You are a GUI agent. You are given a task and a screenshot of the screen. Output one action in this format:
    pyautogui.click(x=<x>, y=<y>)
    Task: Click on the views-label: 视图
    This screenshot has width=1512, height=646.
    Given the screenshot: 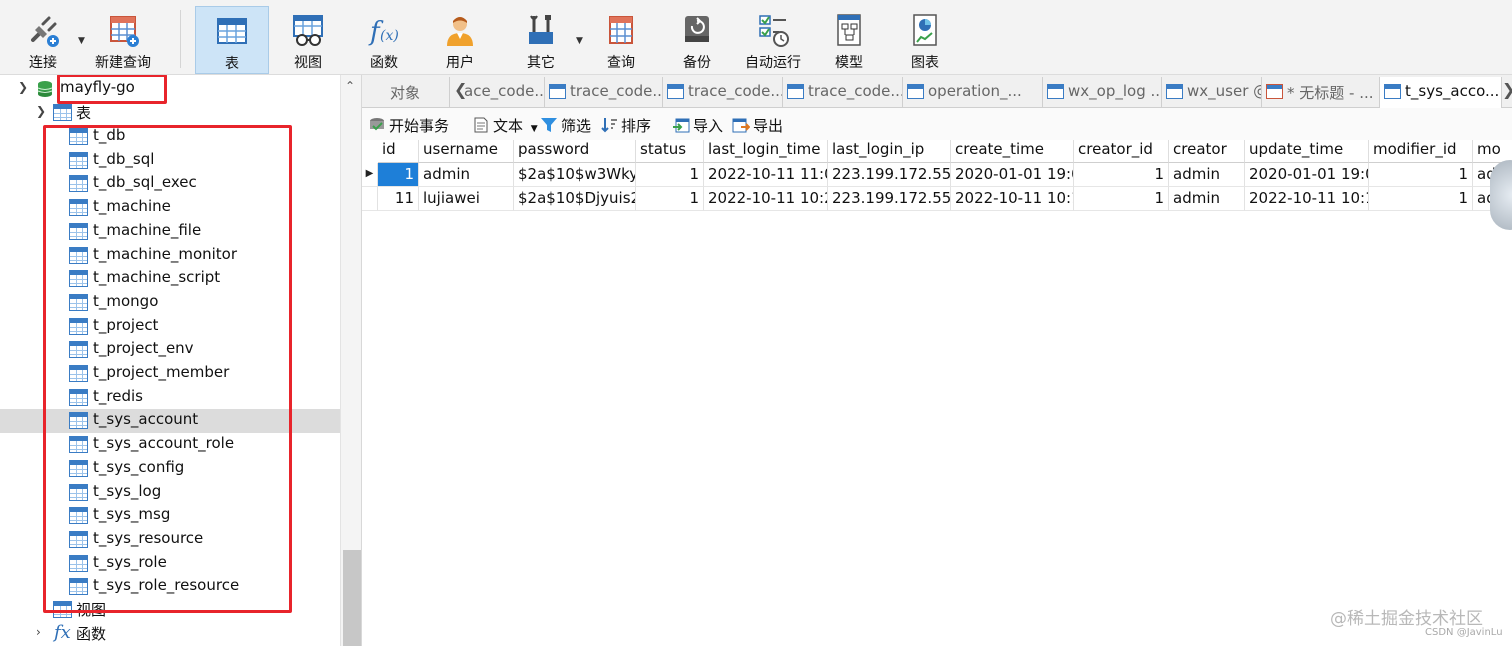 What is the action you would take?
    pyautogui.click(x=308, y=63)
    